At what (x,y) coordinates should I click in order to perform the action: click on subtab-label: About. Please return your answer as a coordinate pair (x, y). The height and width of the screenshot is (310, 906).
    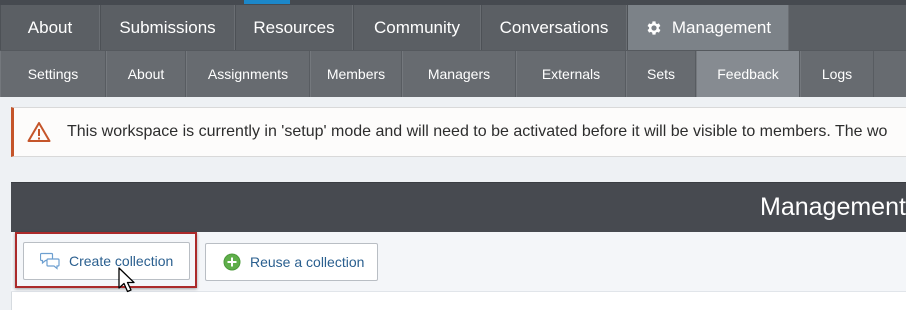
    Looking at the image, I should click on (146, 74).